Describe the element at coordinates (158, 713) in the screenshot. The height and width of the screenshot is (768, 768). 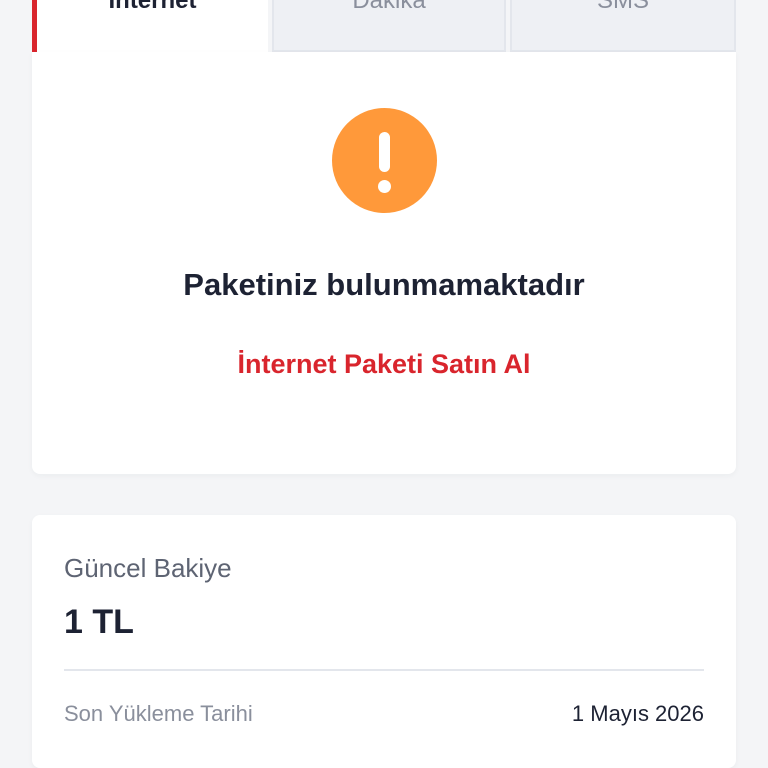
I see `last-topup-label: Son Yükleme Tarihi` at that location.